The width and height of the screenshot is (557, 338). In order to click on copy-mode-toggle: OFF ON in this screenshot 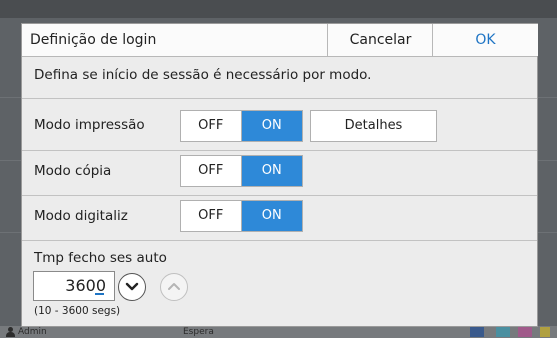, I will do `click(241, 171)`.